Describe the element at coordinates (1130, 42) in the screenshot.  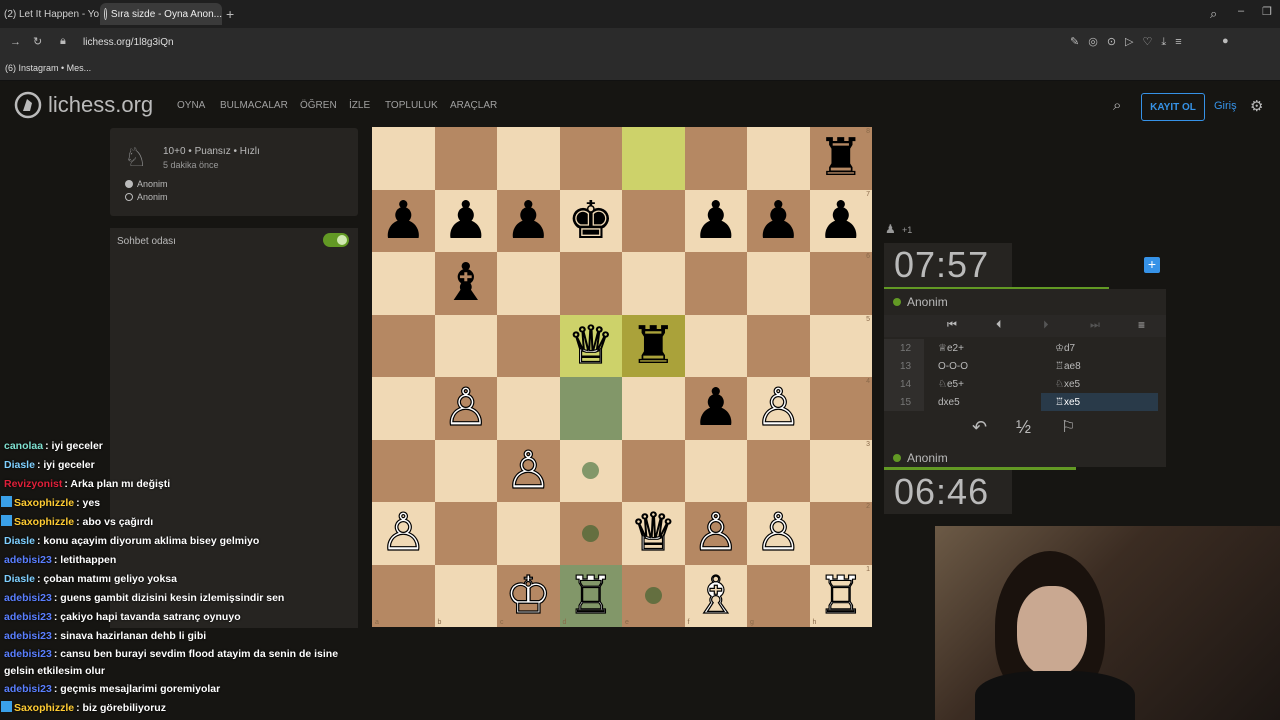
I see `extension-icons: ✎◎⊙▷♡⤓≡` at that location.